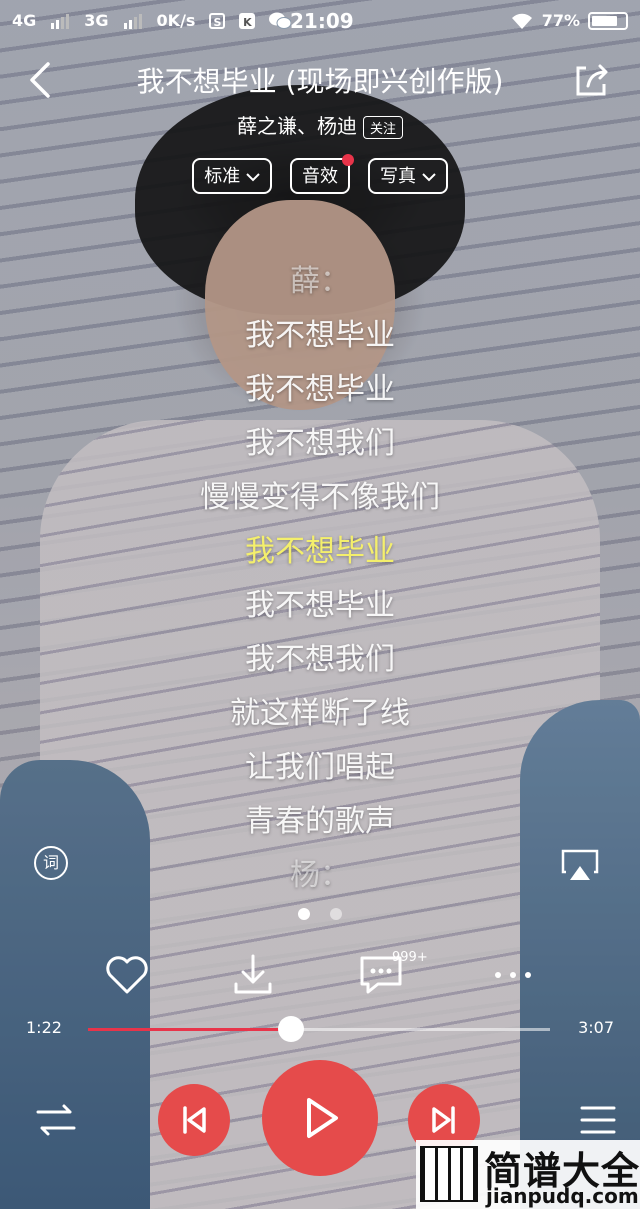 This screenshot has width=640, height=1209. Describe the element at coordinates (96, 20) in the screenshot. I see `network-3g-label: 3G` at that location.